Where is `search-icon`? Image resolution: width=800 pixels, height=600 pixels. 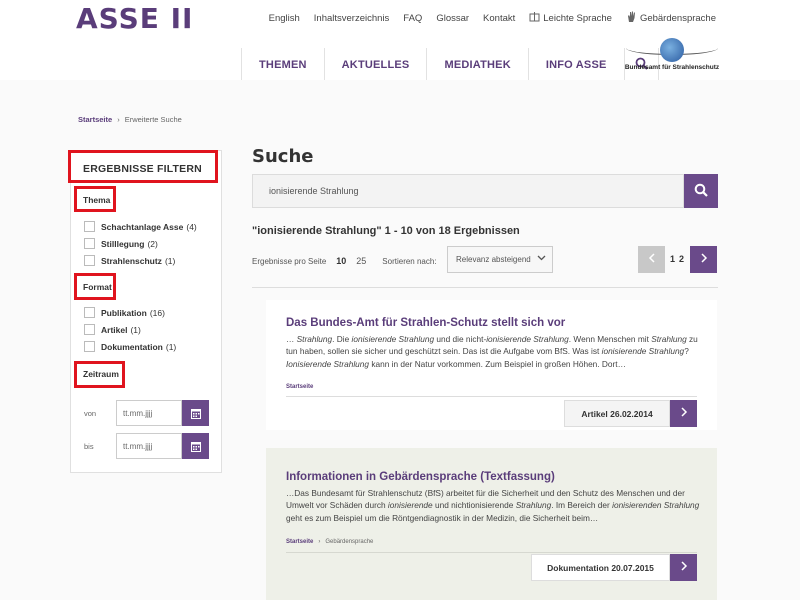 search-icon is located at coordinates (701, 191).